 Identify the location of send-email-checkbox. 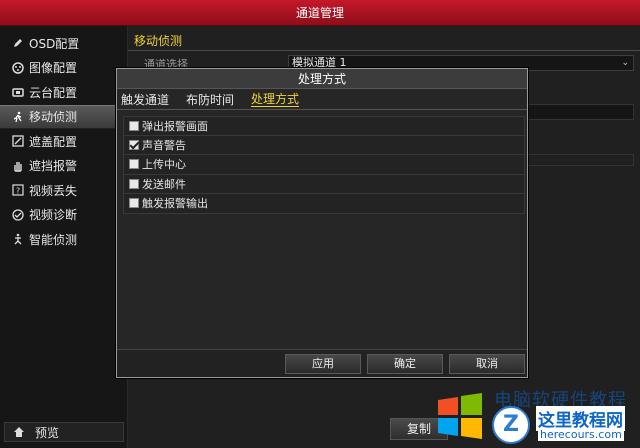
(134, 183).